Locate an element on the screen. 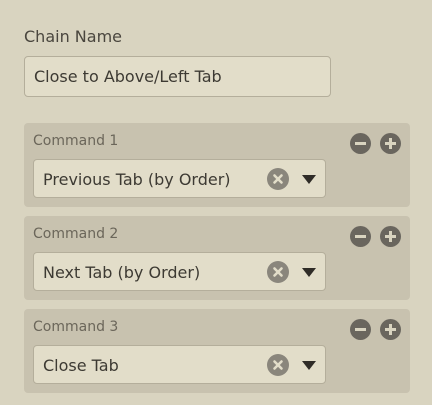  command-select-value: Previous Tab (by Order) is located at coordinates (137, 179).